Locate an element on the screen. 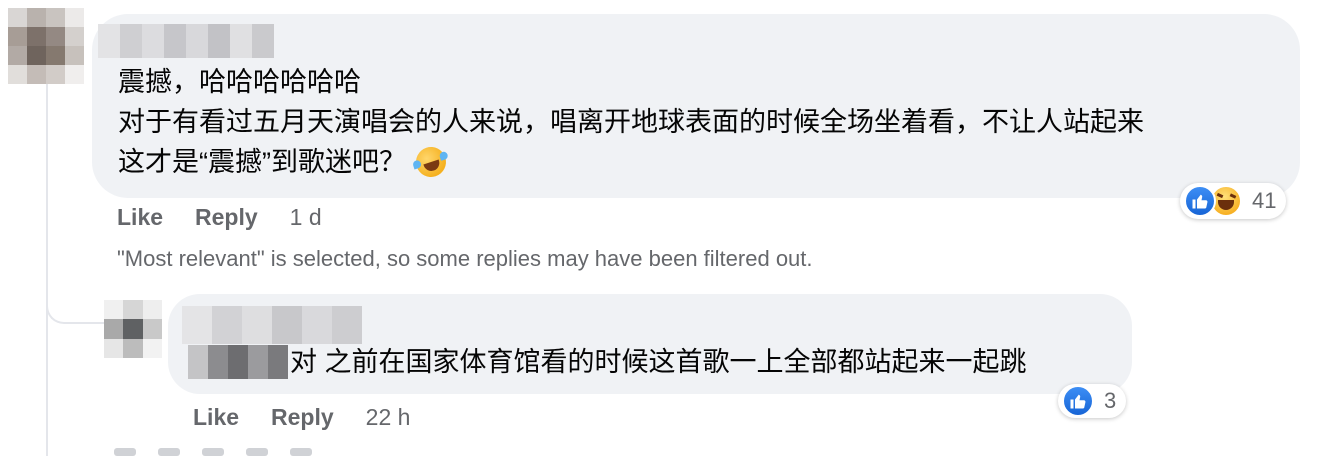 The height and width of the screenshot is (456, 1328). thread-connector is located at coordinates (75, 296).